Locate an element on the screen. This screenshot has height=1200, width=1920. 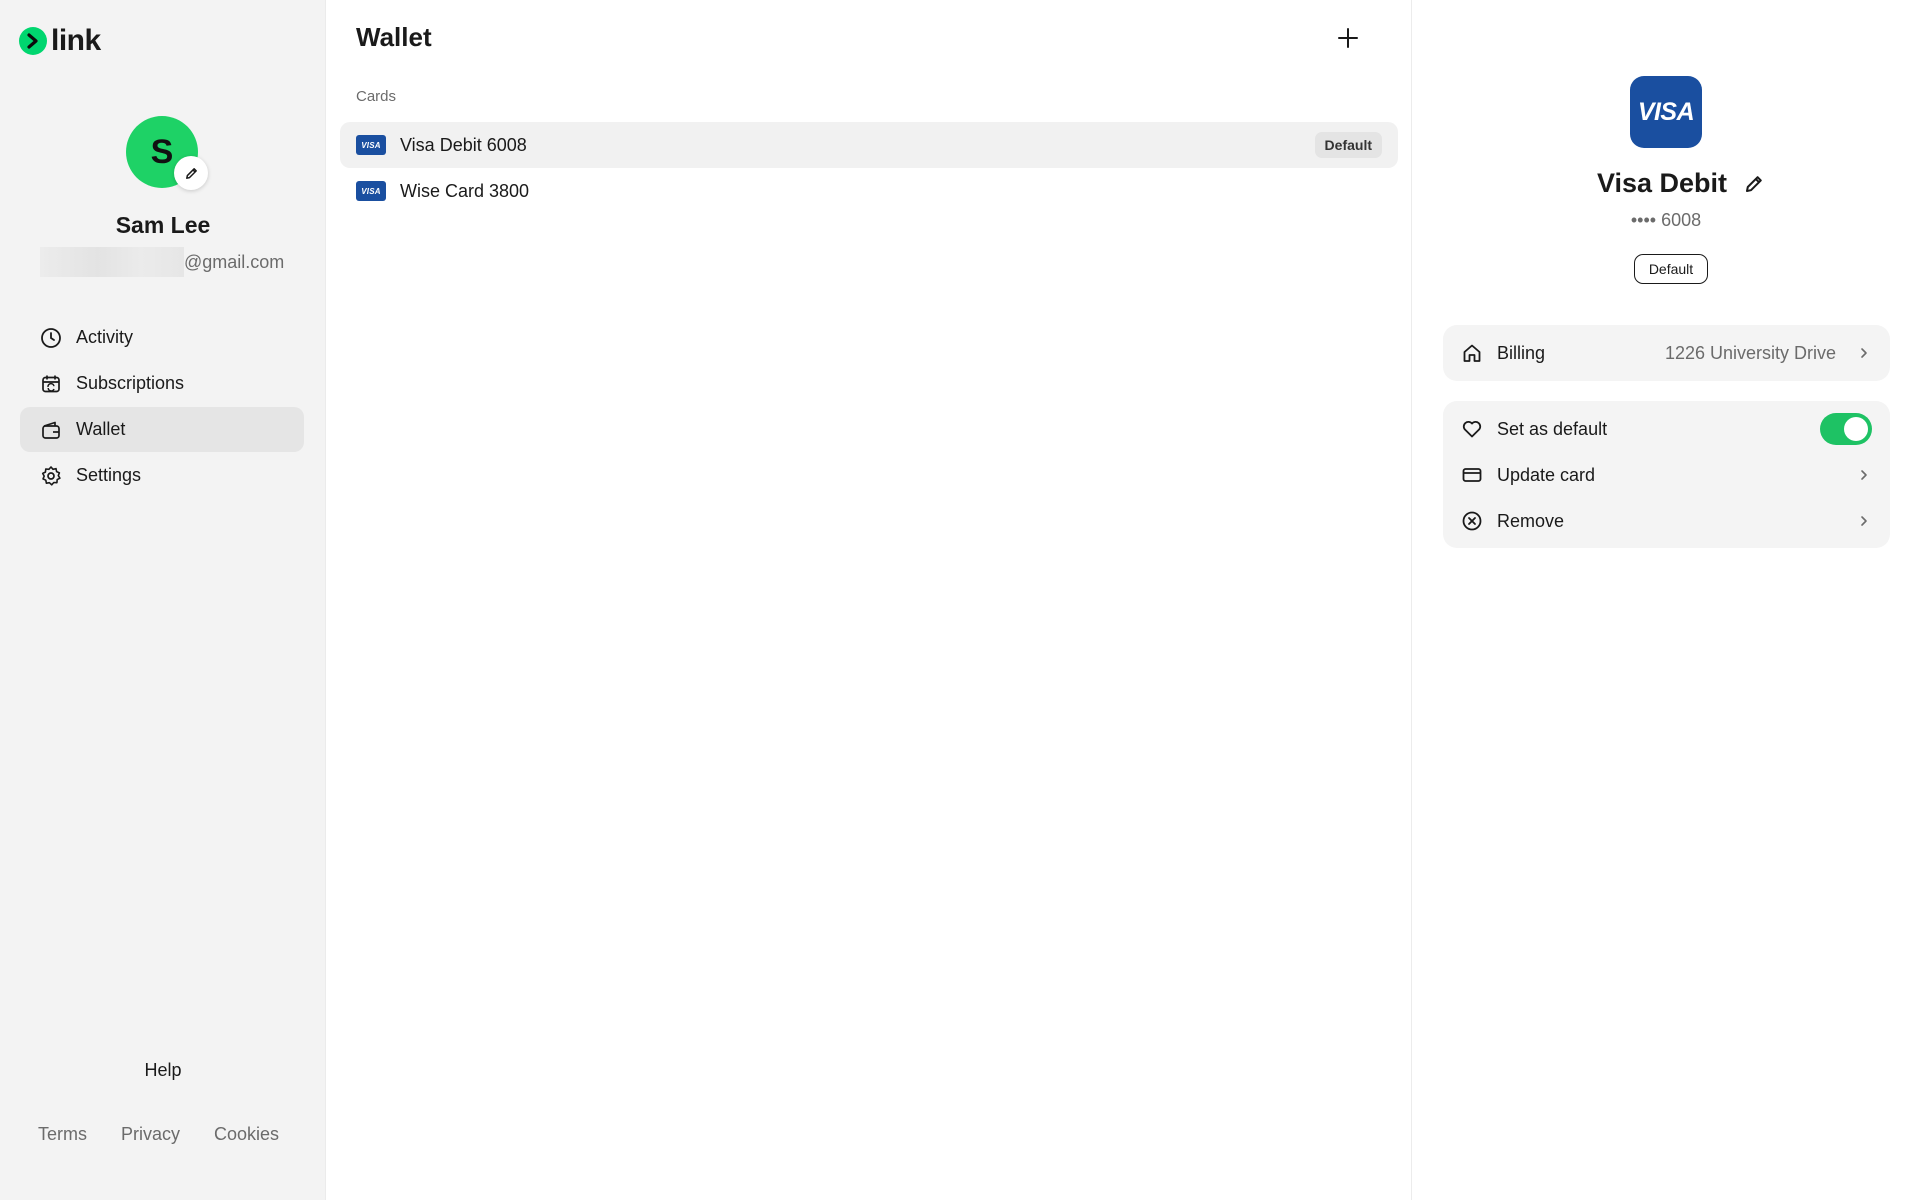
terms-link: Terms is located at coordinates (62, 1134).